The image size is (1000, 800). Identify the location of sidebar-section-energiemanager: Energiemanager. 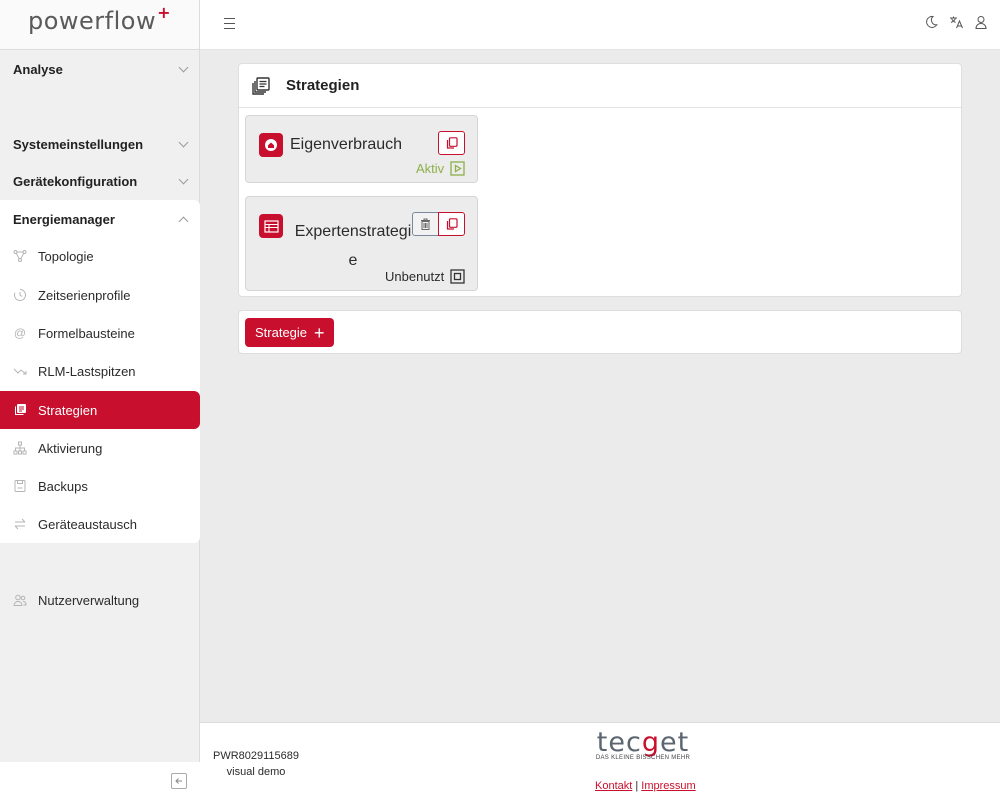
(100, 219).